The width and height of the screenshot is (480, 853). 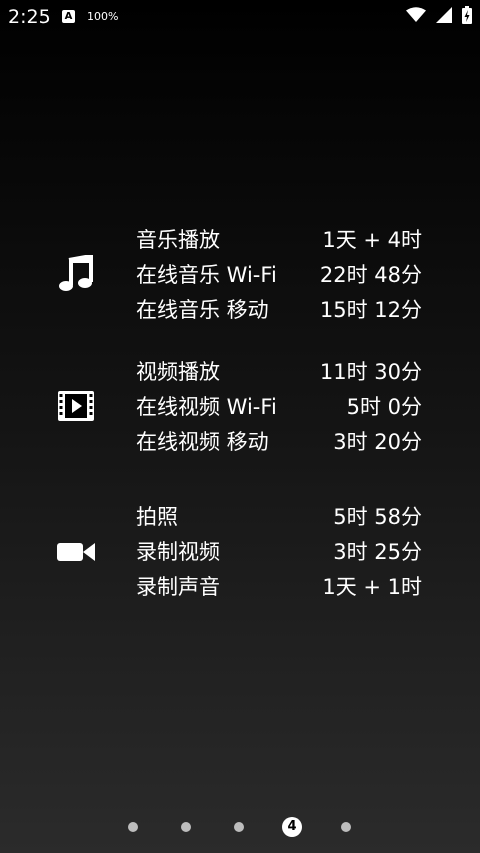 What do you see at coordinates (178, 552) in the screenshot?
I see `row-label: 录制视频` at bounding box center [178, 552].